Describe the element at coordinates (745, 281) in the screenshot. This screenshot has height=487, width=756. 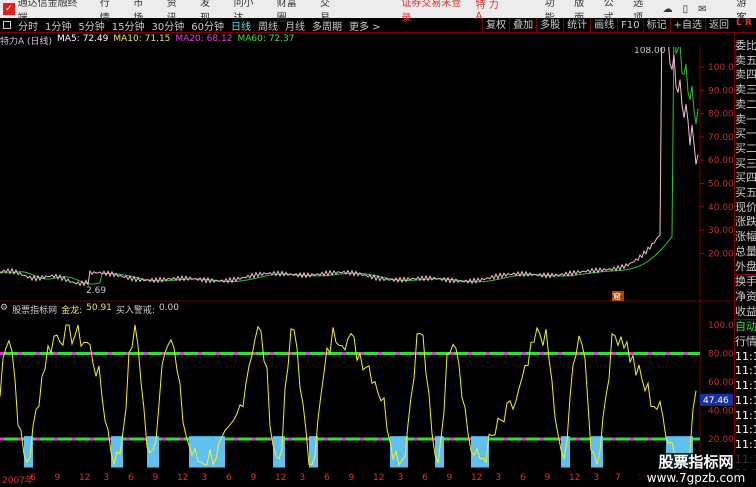
I see `quote-field: 换手` at that location.